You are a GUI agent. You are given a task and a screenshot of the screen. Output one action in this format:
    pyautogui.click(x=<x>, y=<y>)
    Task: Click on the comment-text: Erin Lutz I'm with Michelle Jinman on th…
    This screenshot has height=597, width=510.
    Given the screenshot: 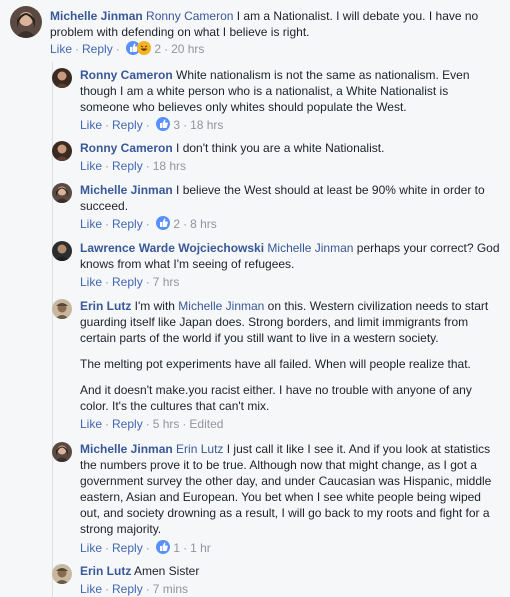 What is the action you would take?
    pyautogui.click(x=290, y=322)
    